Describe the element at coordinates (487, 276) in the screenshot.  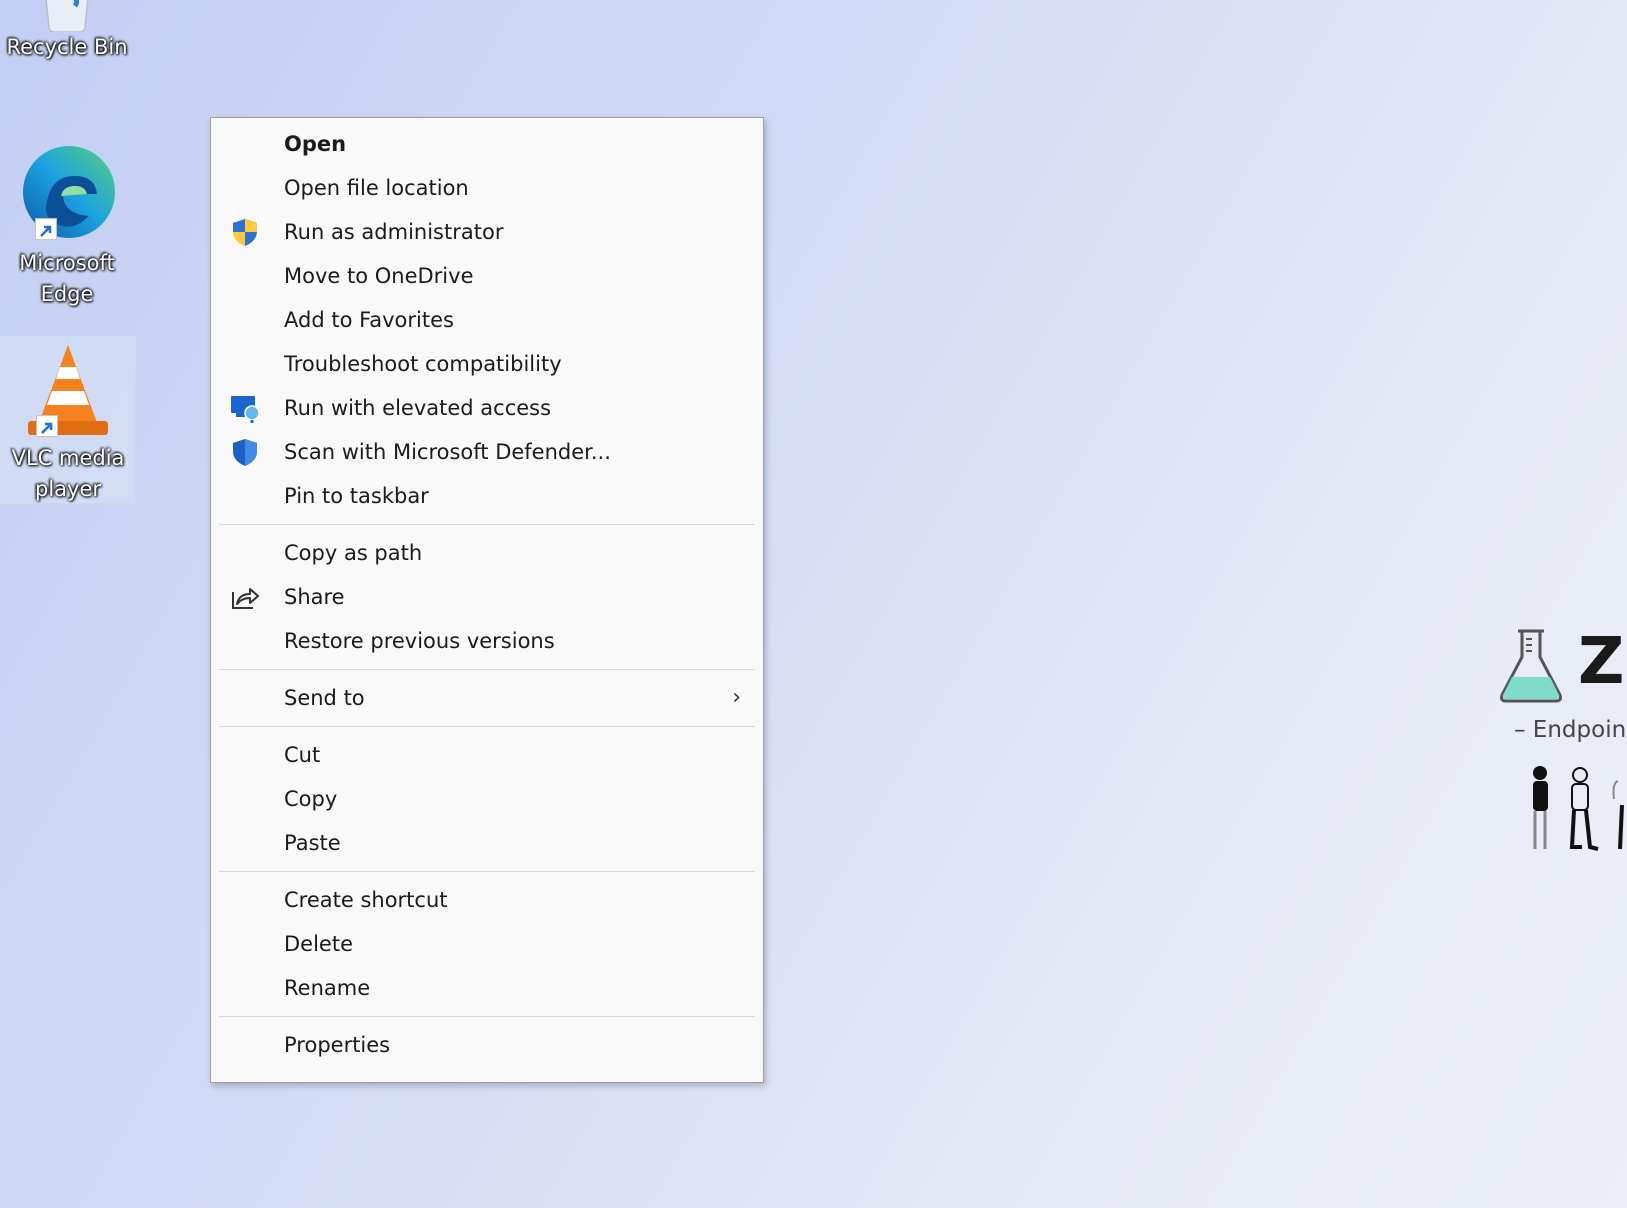
I see `menu-item-move-to-onedrive: Move to OneDrive` at that location.